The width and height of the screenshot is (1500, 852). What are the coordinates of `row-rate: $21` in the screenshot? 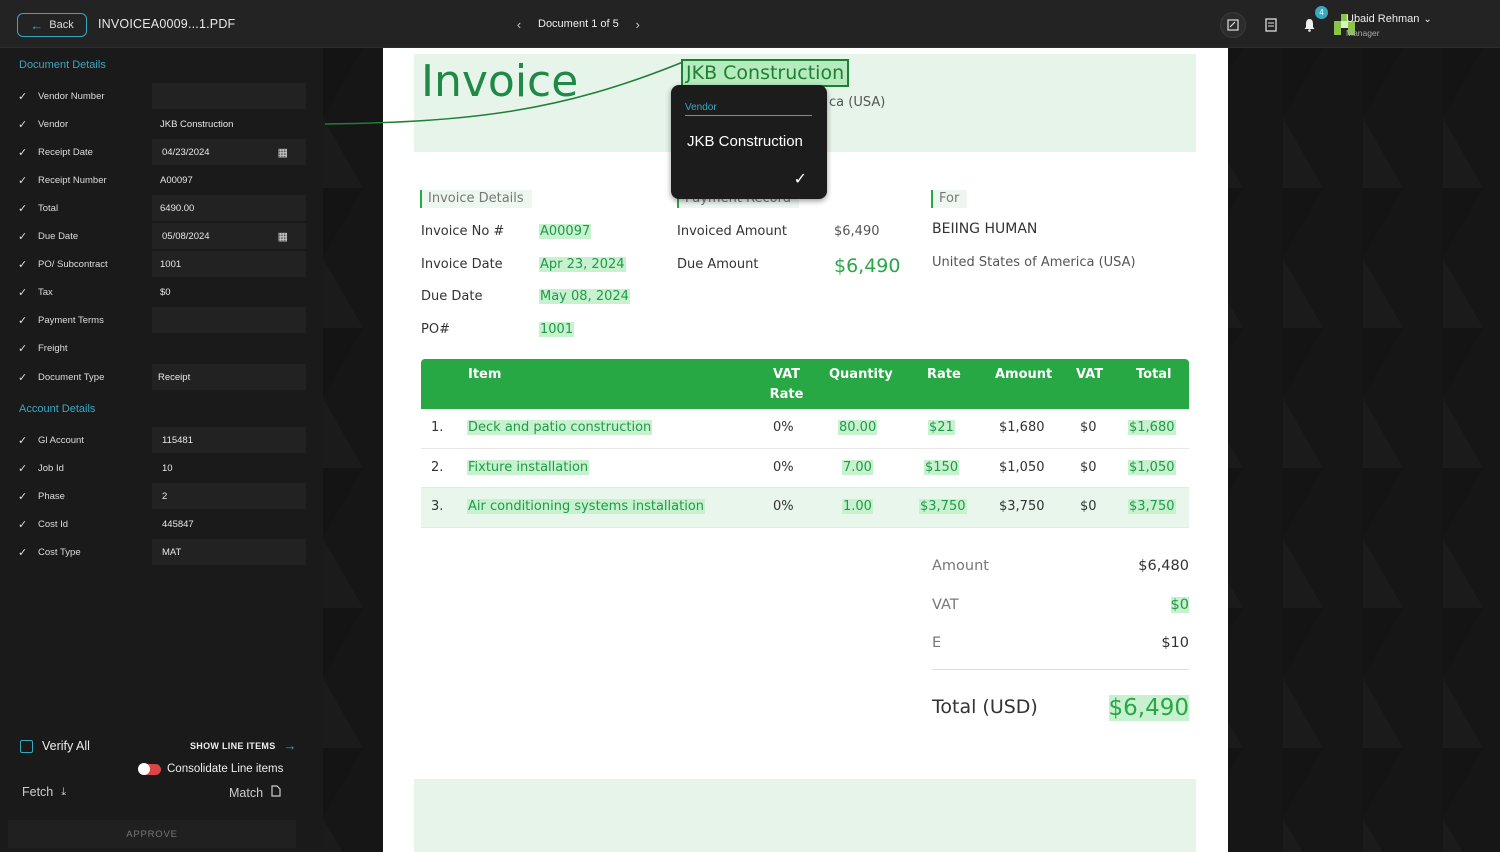 It's located at (941, 427).